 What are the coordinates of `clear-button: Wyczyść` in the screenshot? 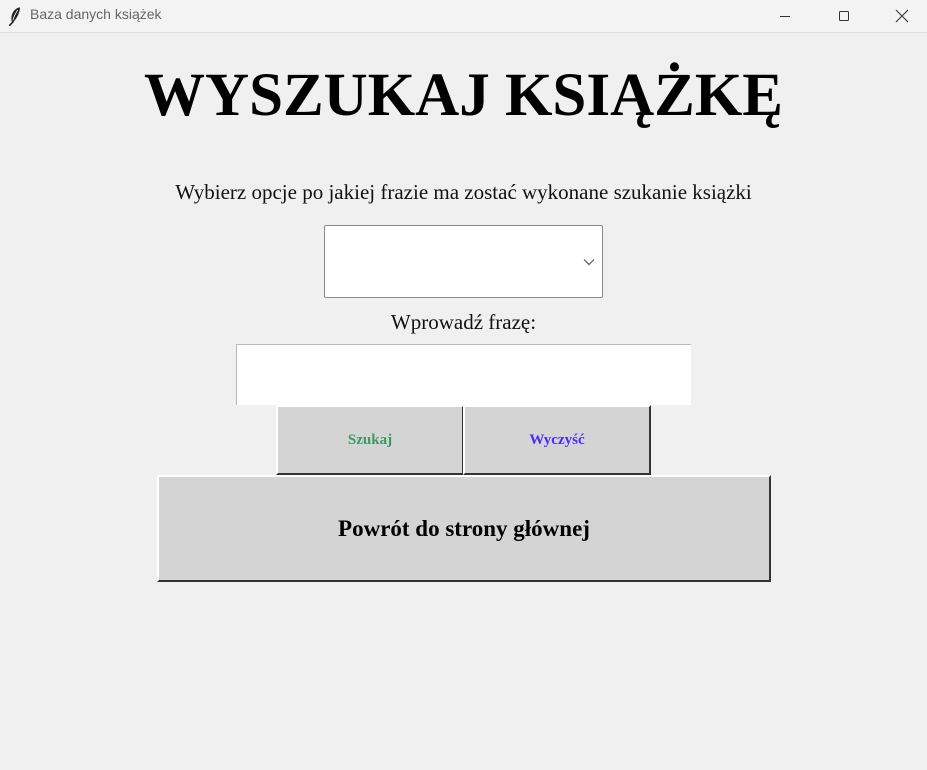 It's located at (557, 440).